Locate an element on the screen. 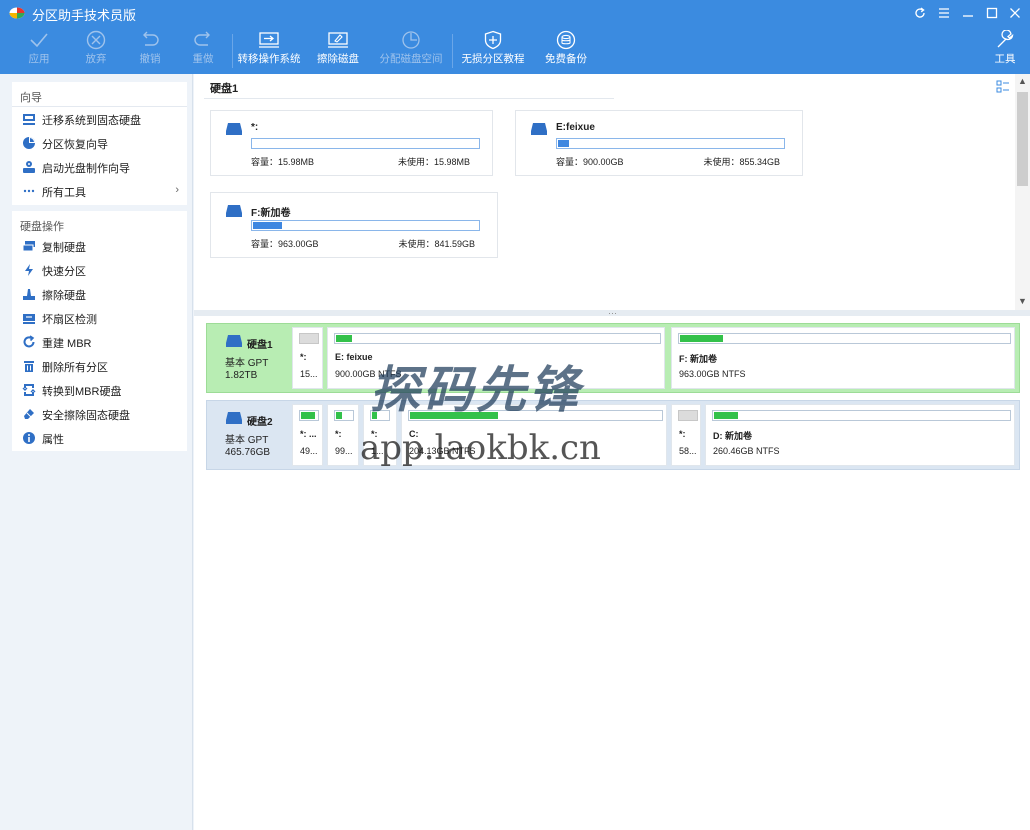 This screenshot has height=830, width=1030. scroll-down-icon: ▼ is located at coordinates (1022, 301).